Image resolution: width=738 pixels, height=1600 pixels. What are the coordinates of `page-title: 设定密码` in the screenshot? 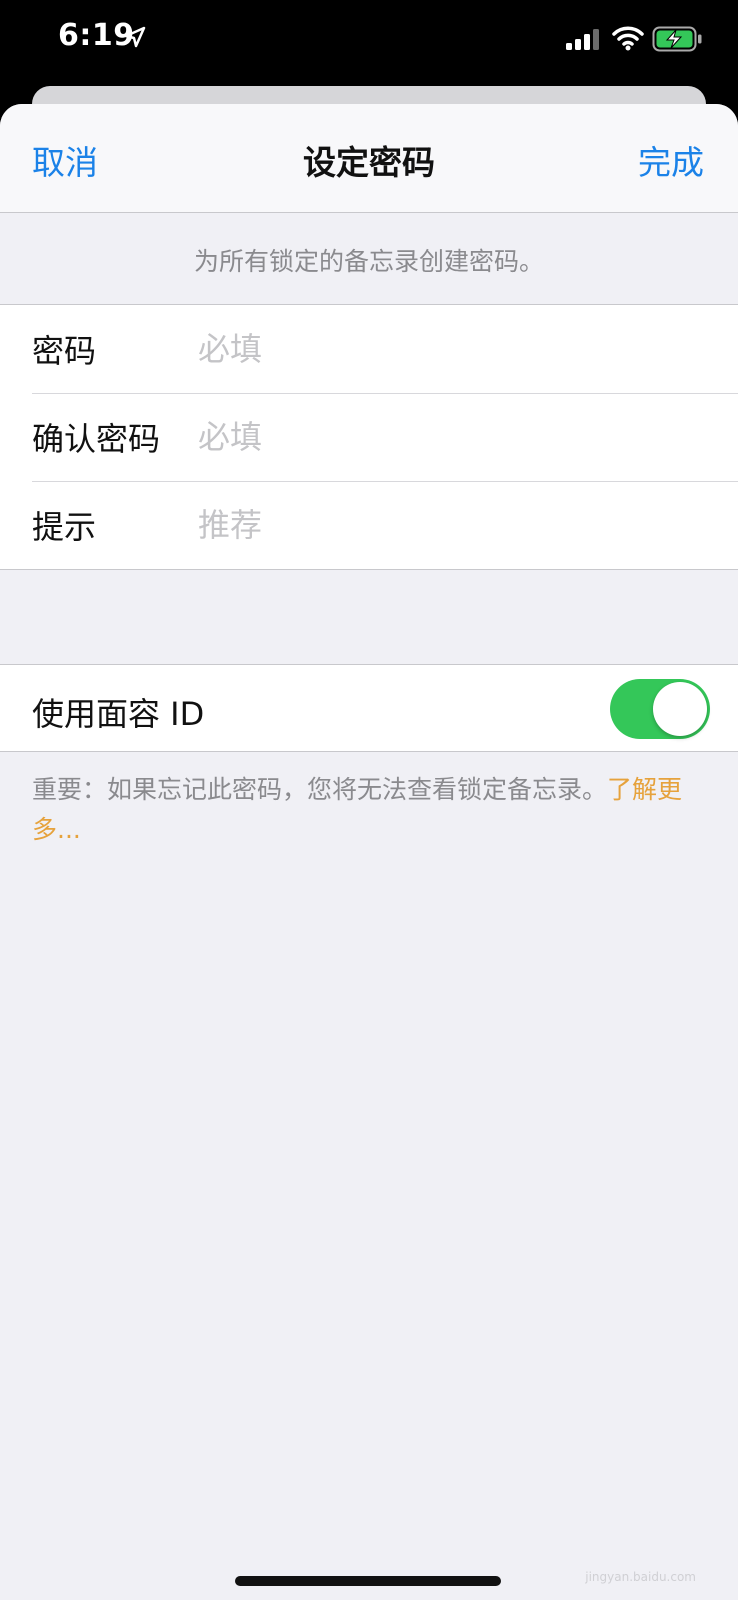 It's located at (369, 162).